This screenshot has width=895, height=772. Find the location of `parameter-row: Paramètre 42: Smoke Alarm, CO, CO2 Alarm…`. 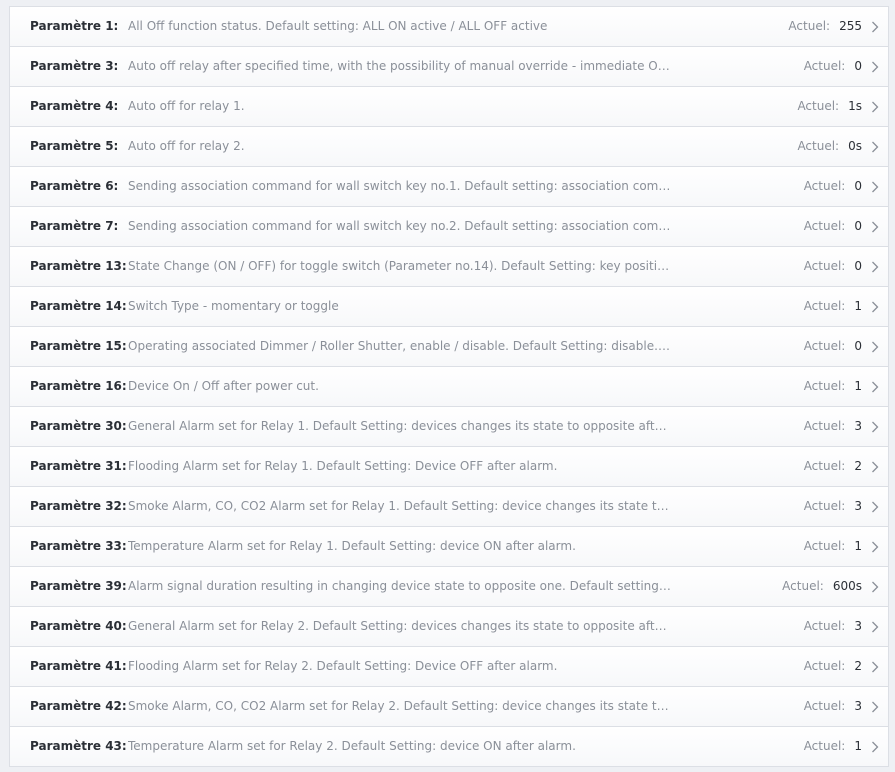

parameter-row: Paramètre 42: Smoke Alarm, CO, CO2 Alarm… is located at coordinates (449, 706).